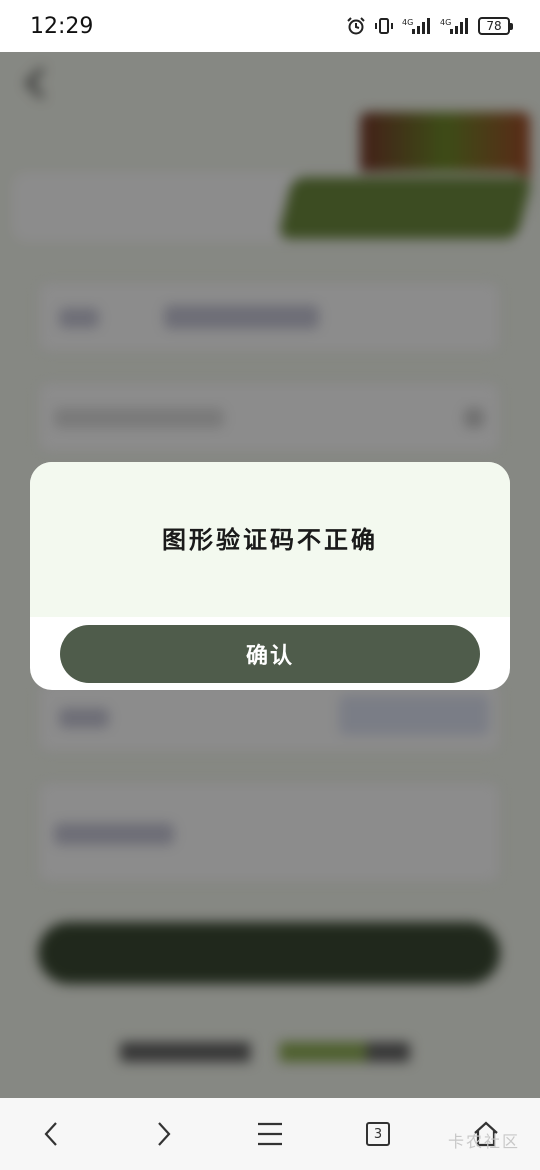 Image resolution: width=540 pixels, height=1170 pixels. I want to click on signal-icon-2: 4G, so click(455, 26).